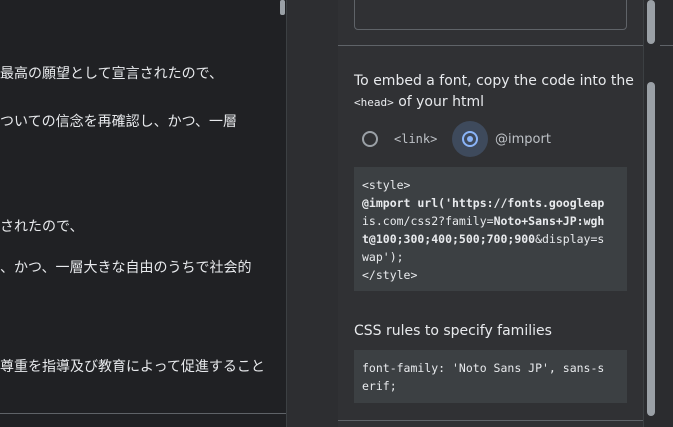  What do you see at coordinates (312, 213) in the screenshot?
I see `panel-gutter` at bounding box center [312, 213].